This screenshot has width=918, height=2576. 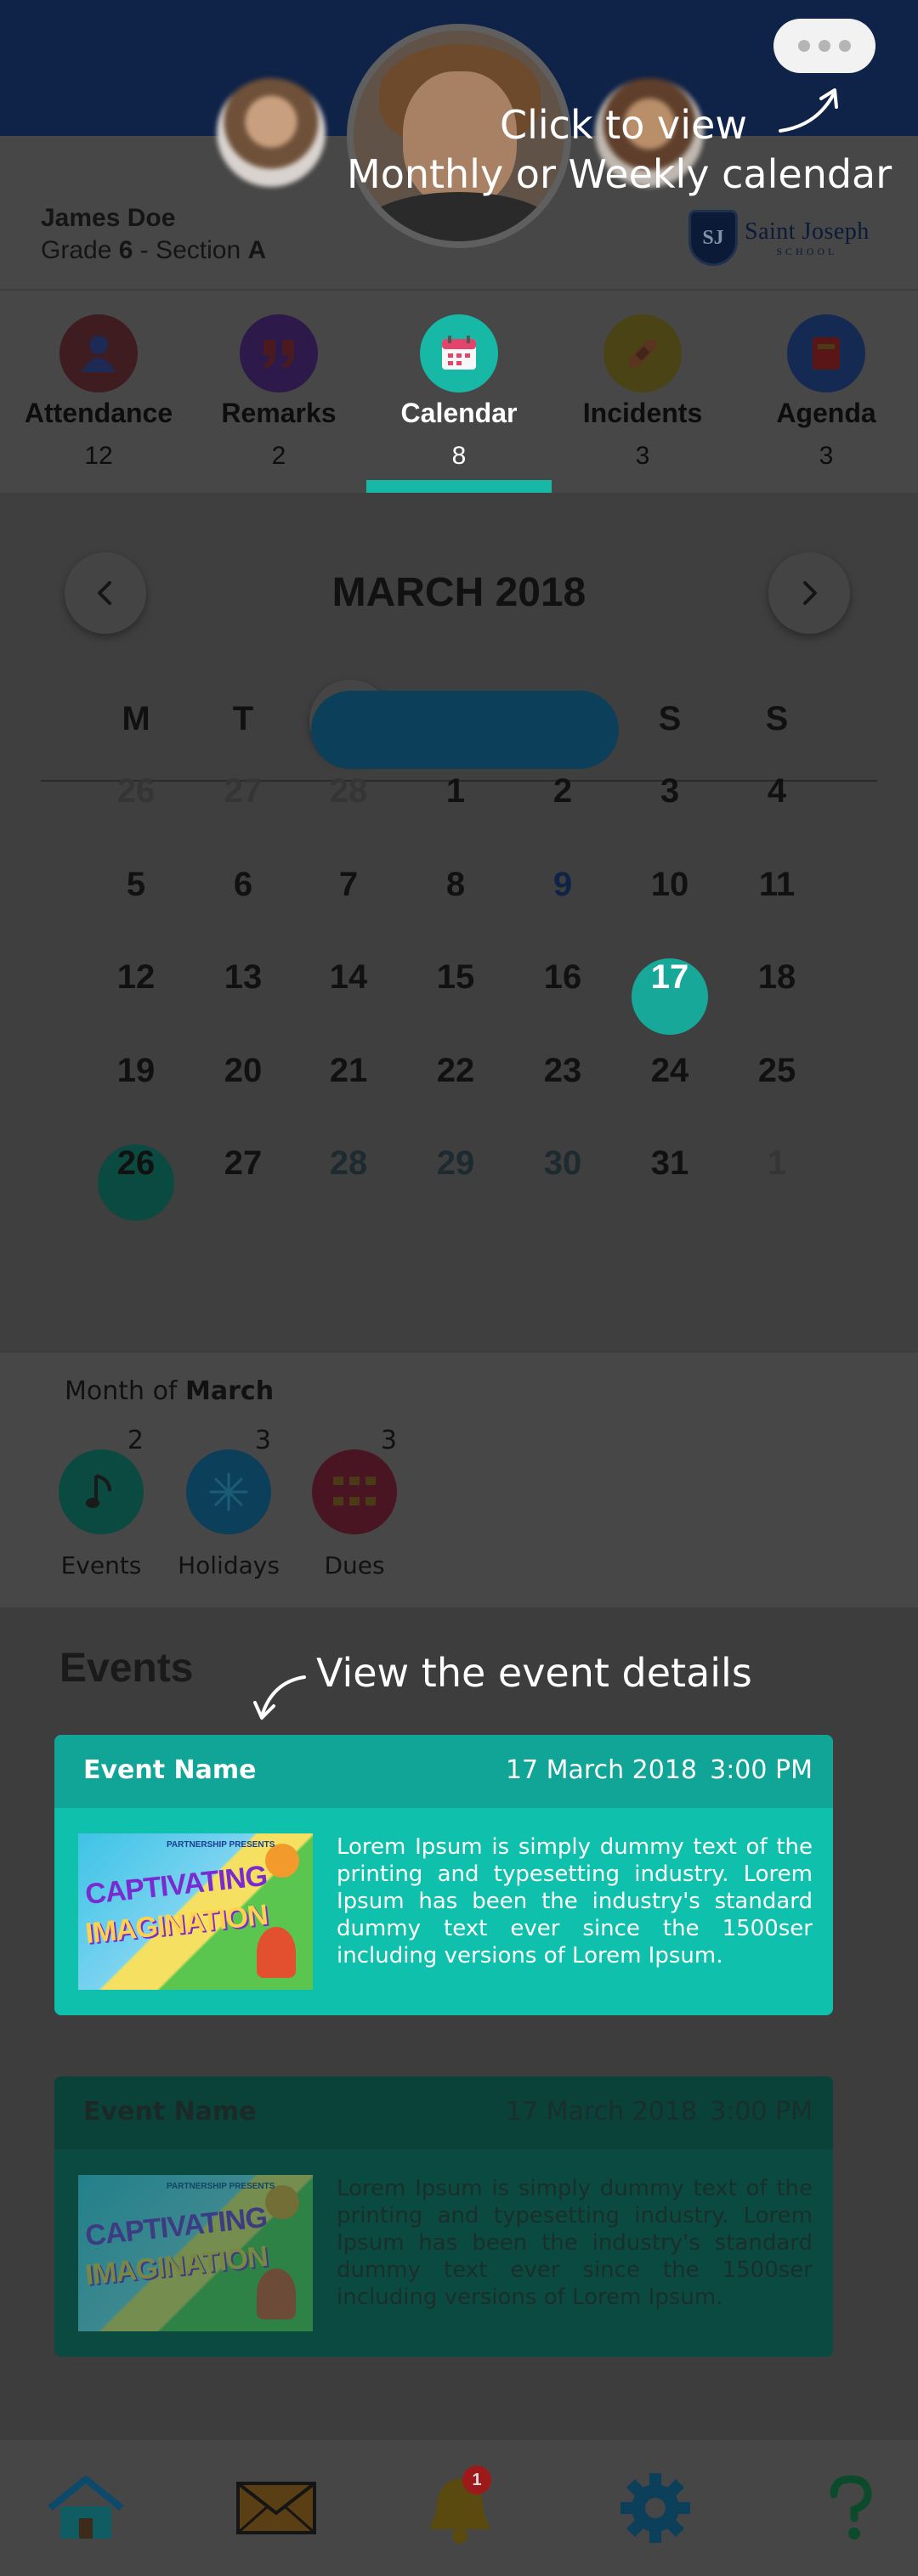 What do you see at coordinates (761, 1770) in the screenshot?
I see `event-time: 3:00 PM` at bounding box center [761, 1770].